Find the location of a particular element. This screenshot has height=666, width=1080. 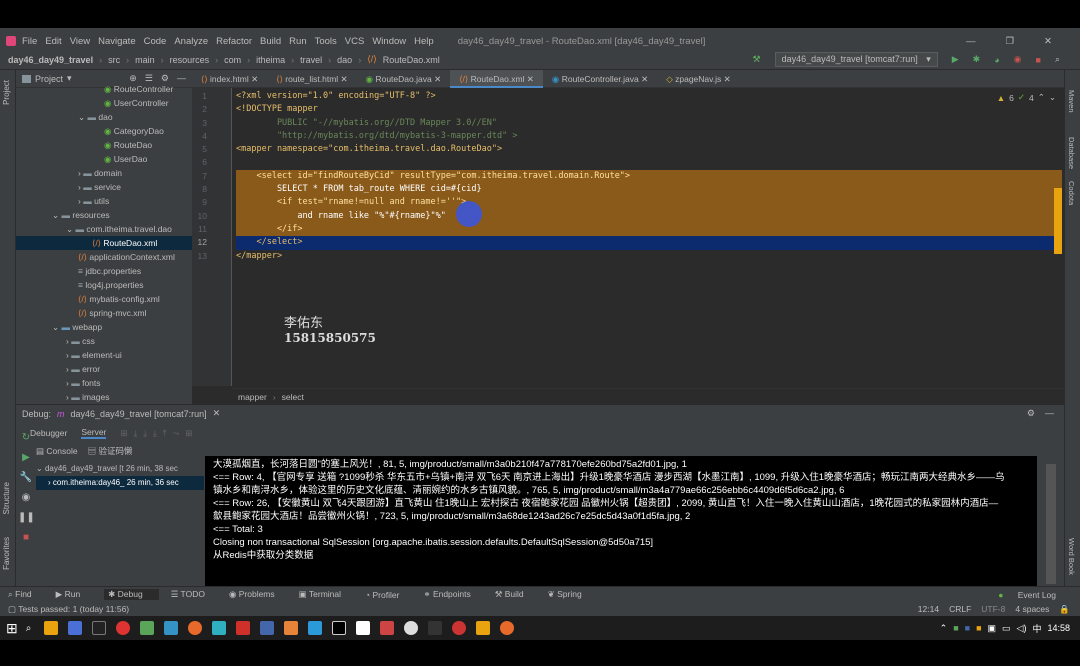

tab-server: Server is located at coordinates (94, 433).